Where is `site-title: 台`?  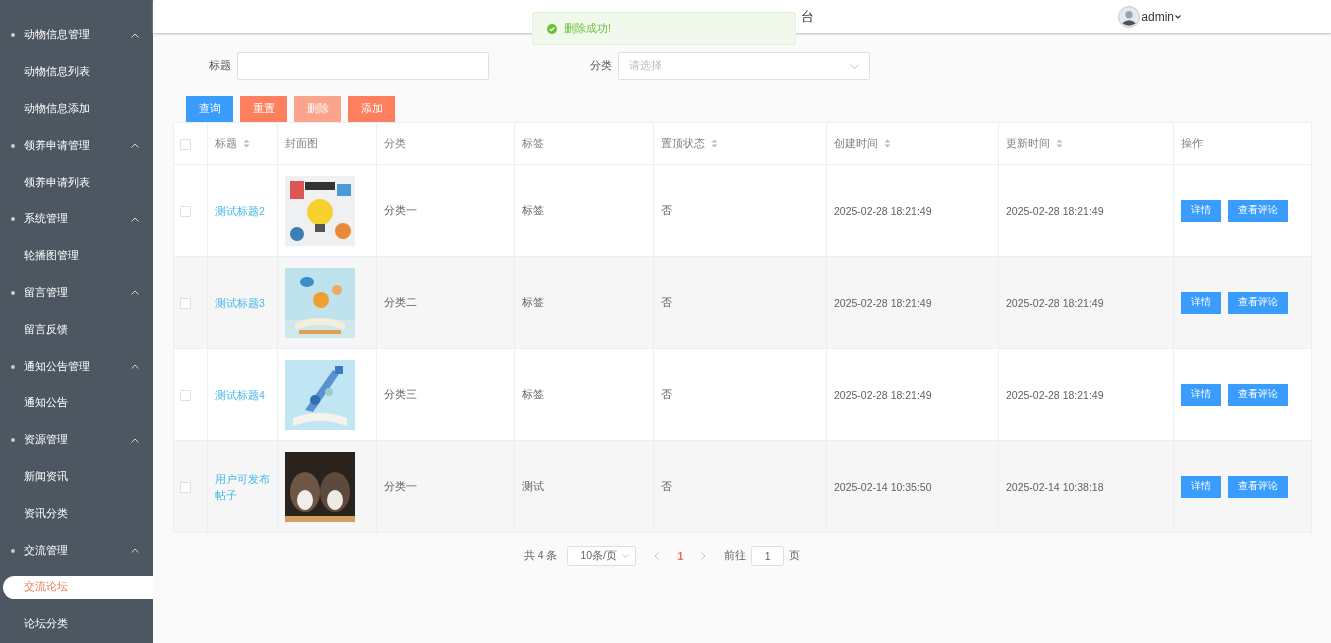 site-title: 台 is located at coordinates (808, 16).